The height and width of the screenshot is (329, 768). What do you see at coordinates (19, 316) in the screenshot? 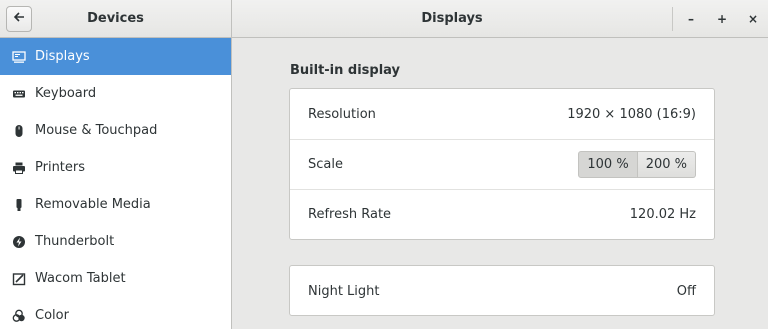
I see `color-icon` at bounding box center [19, 316].